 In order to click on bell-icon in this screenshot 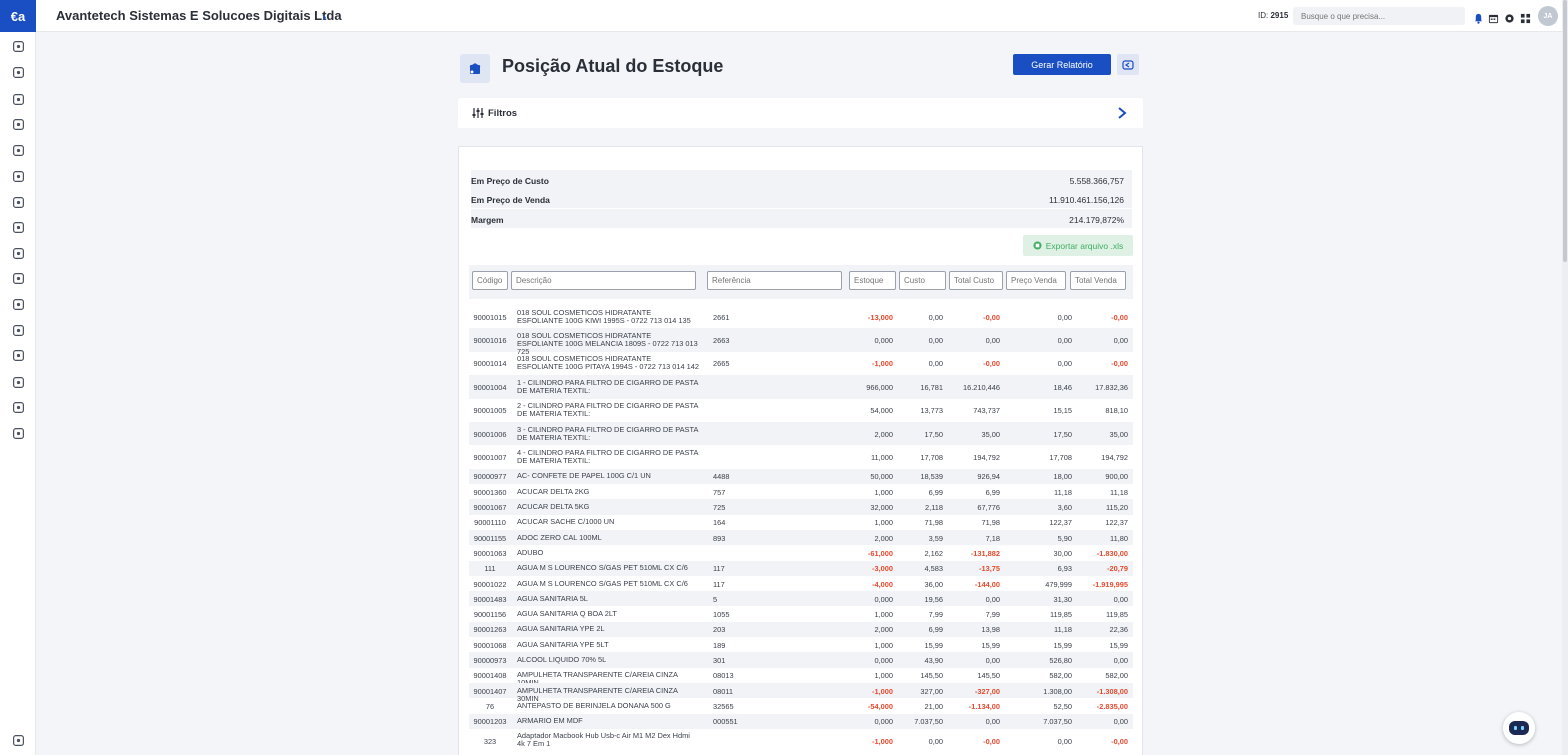, I will do `click(1478, 17)`.